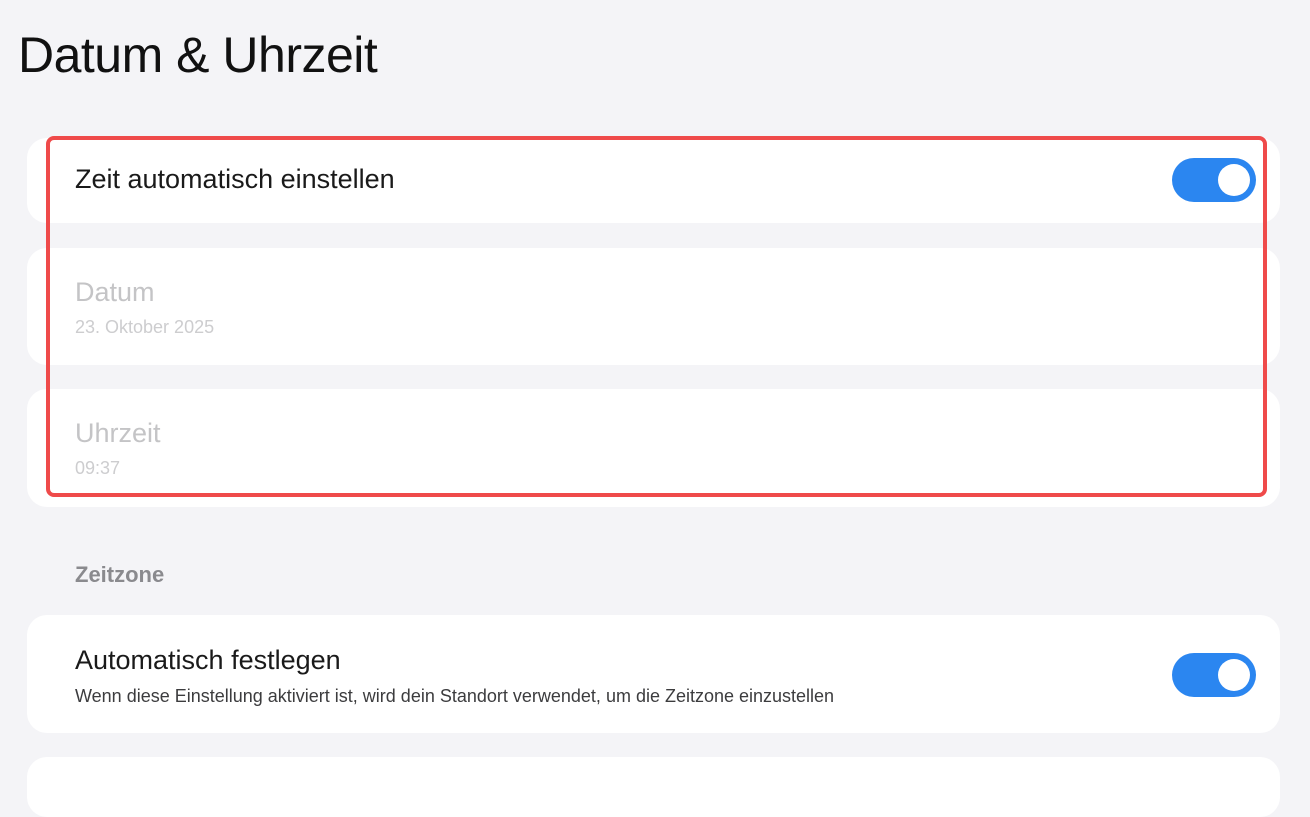  What do you see at coordinates (208, 660) in the screenshot?
I see `auto-timezone-label: Automatisch festlegen` at bounding box center [208, 660].